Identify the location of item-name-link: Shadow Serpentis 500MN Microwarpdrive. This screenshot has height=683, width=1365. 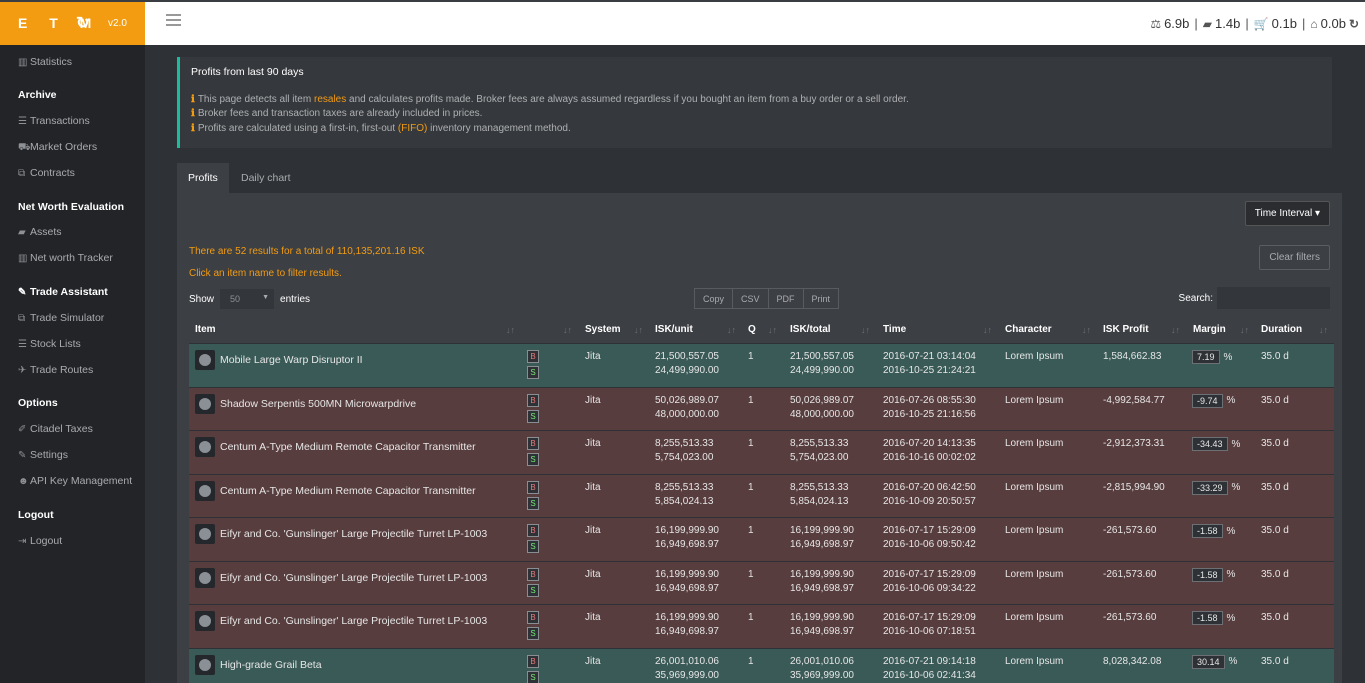
(318, 404).